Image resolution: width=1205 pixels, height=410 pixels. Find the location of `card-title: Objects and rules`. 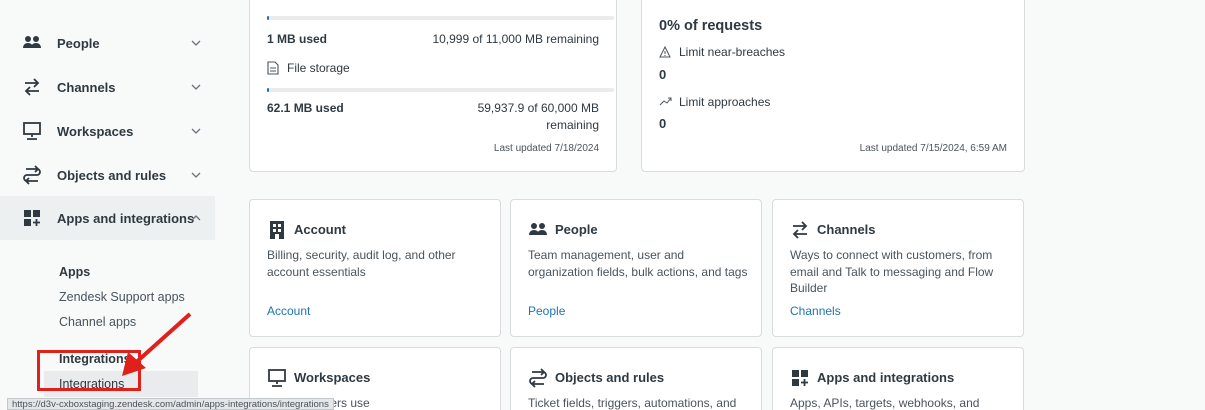

card-title: Objects and rules is located at coordinates (610, 377).